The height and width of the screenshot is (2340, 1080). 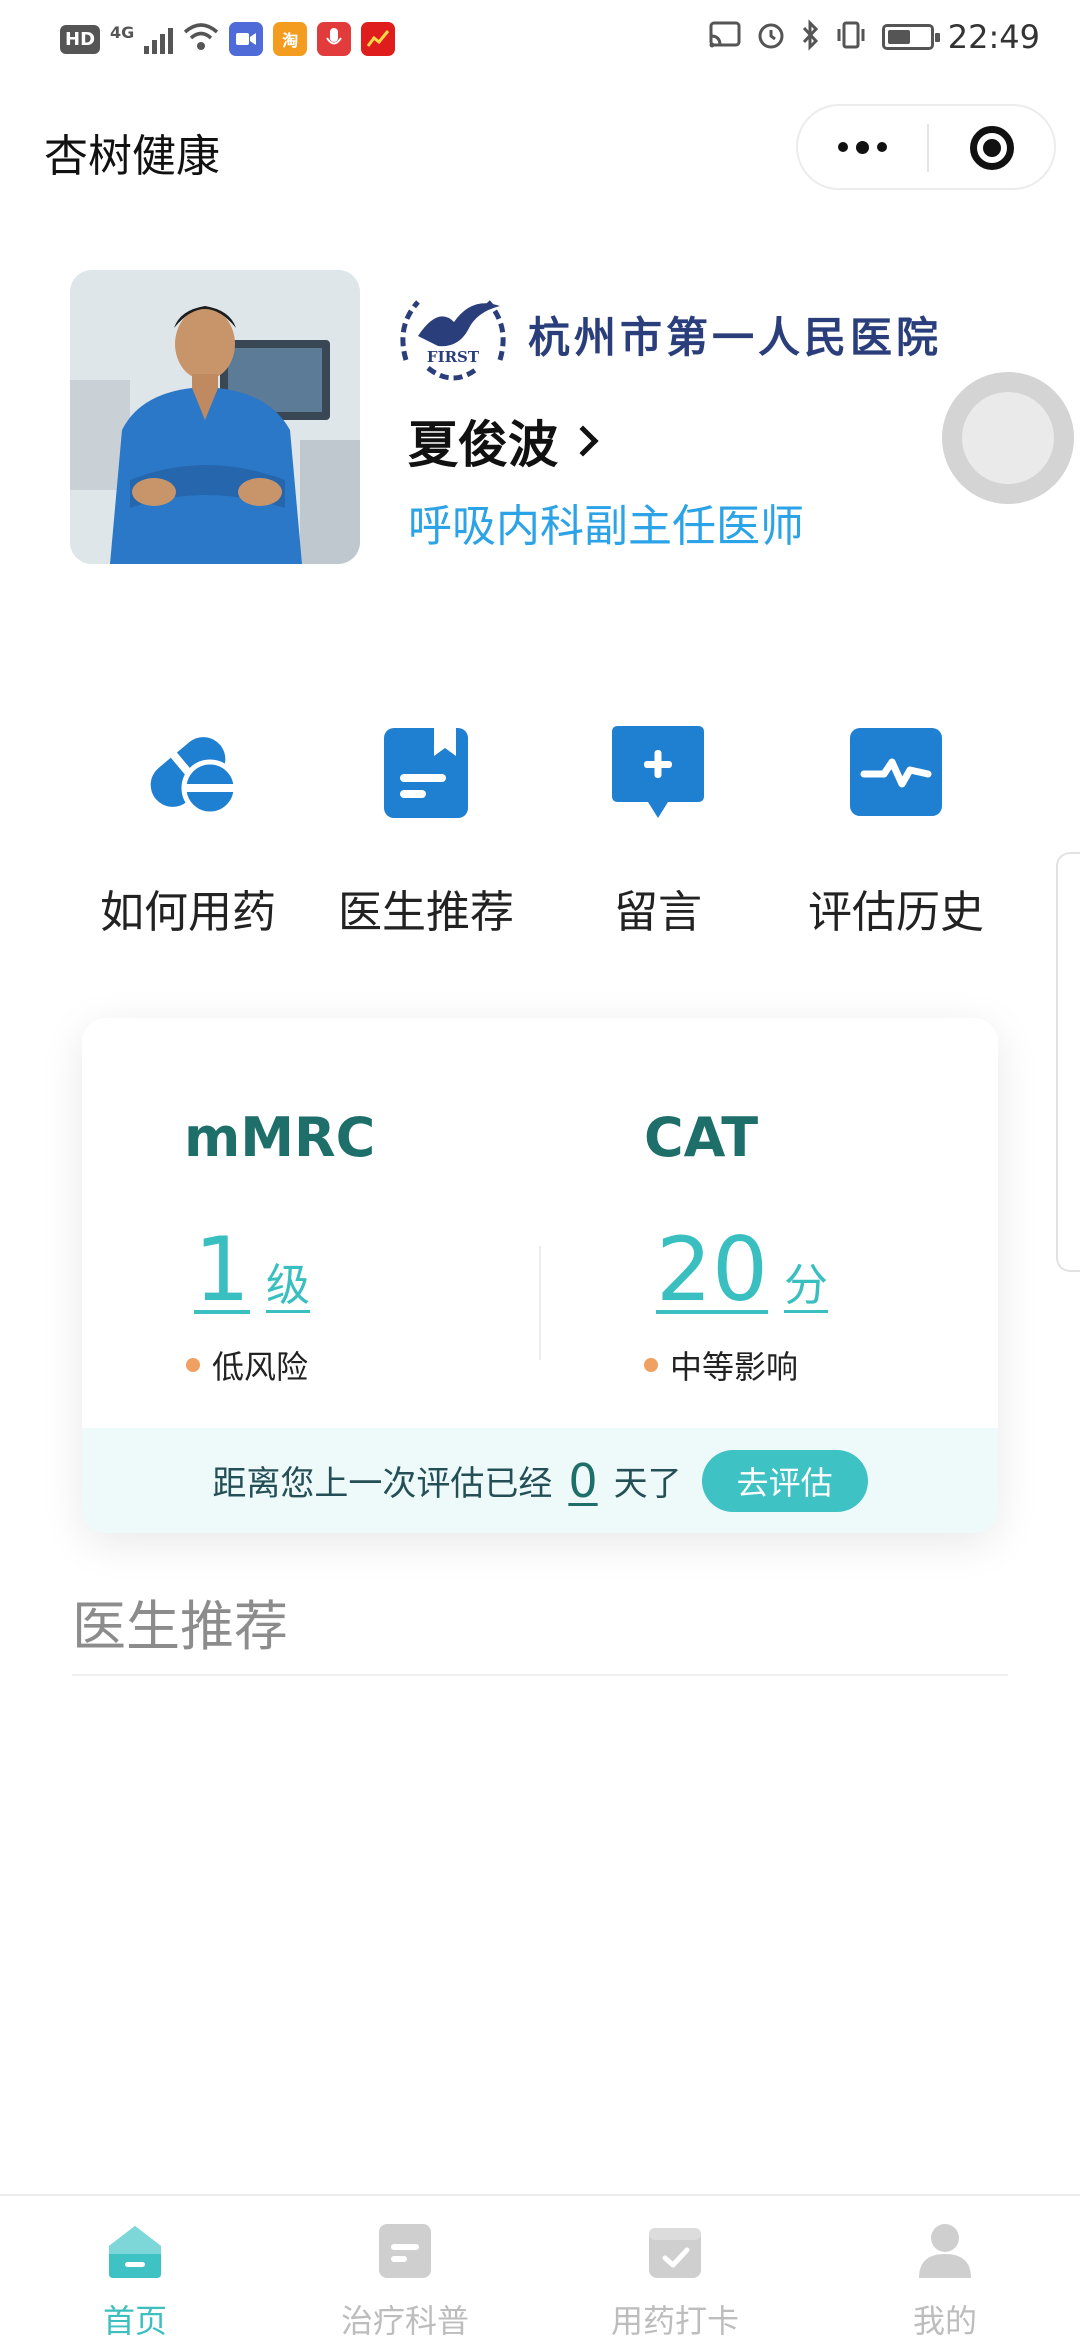 I want to click on cat-unit: 分, so click(x=805, y=1285).